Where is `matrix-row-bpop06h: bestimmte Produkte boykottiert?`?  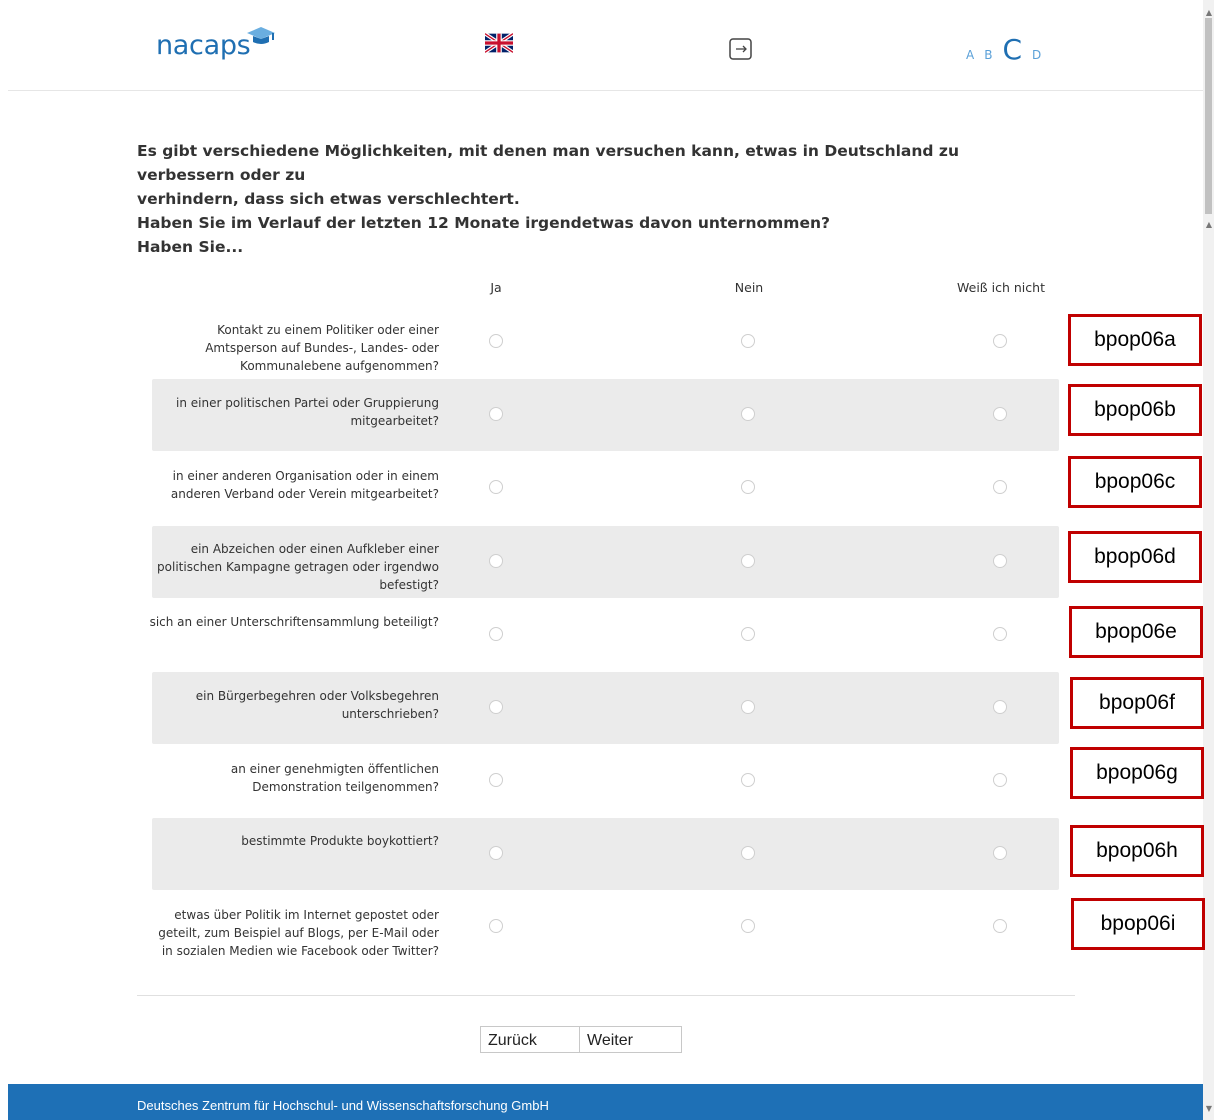
matrix-row-bpop06h: bestimmte Produkte boykottiert? is located at coordinates (605, 854).